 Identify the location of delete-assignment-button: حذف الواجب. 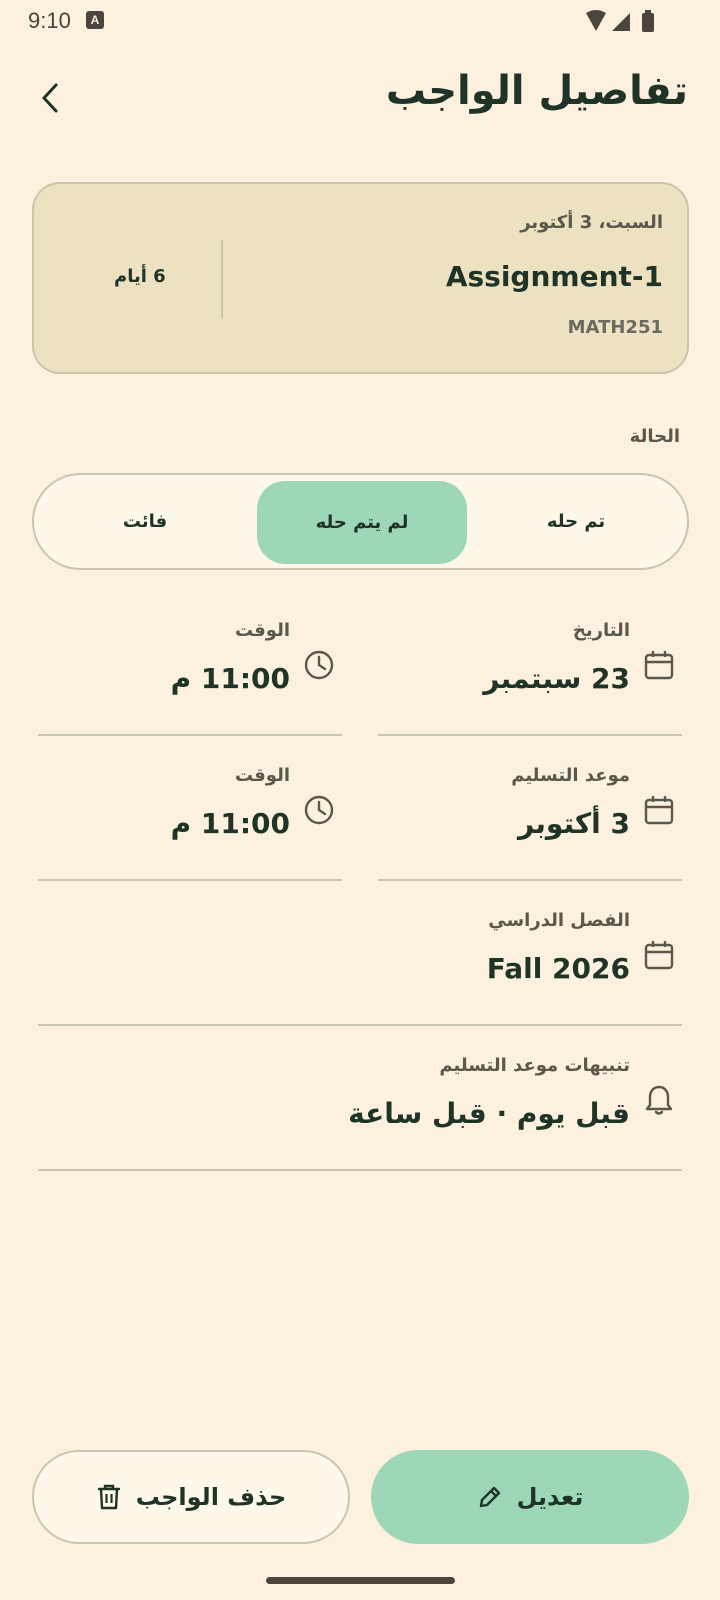
(191, 1497).